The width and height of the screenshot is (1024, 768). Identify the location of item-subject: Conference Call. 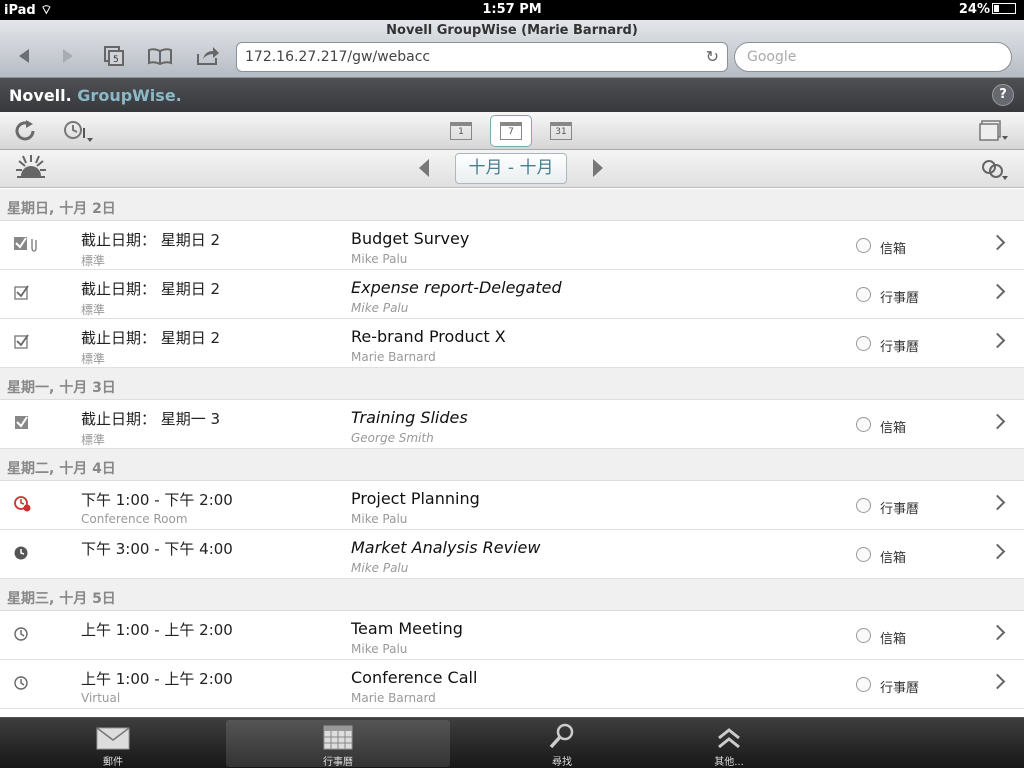
(414, 677).